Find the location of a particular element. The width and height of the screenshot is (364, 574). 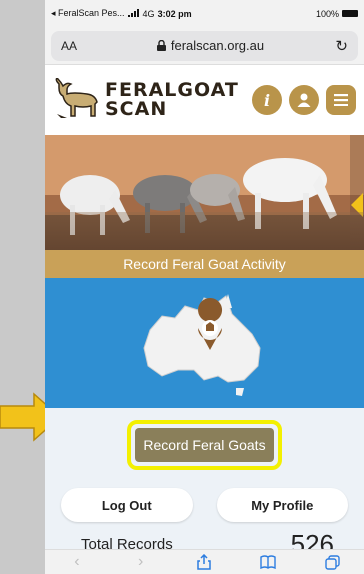

logout-button: Log Out is located at coordinates (127, 505).